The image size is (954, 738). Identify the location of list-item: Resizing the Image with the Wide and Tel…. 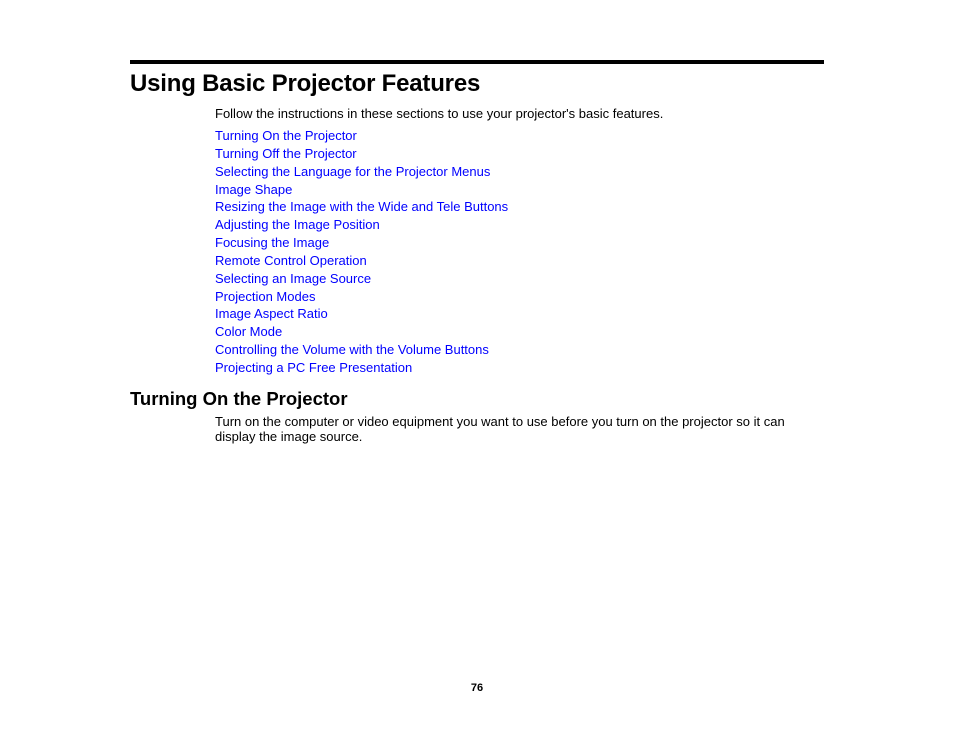
(361, 207).